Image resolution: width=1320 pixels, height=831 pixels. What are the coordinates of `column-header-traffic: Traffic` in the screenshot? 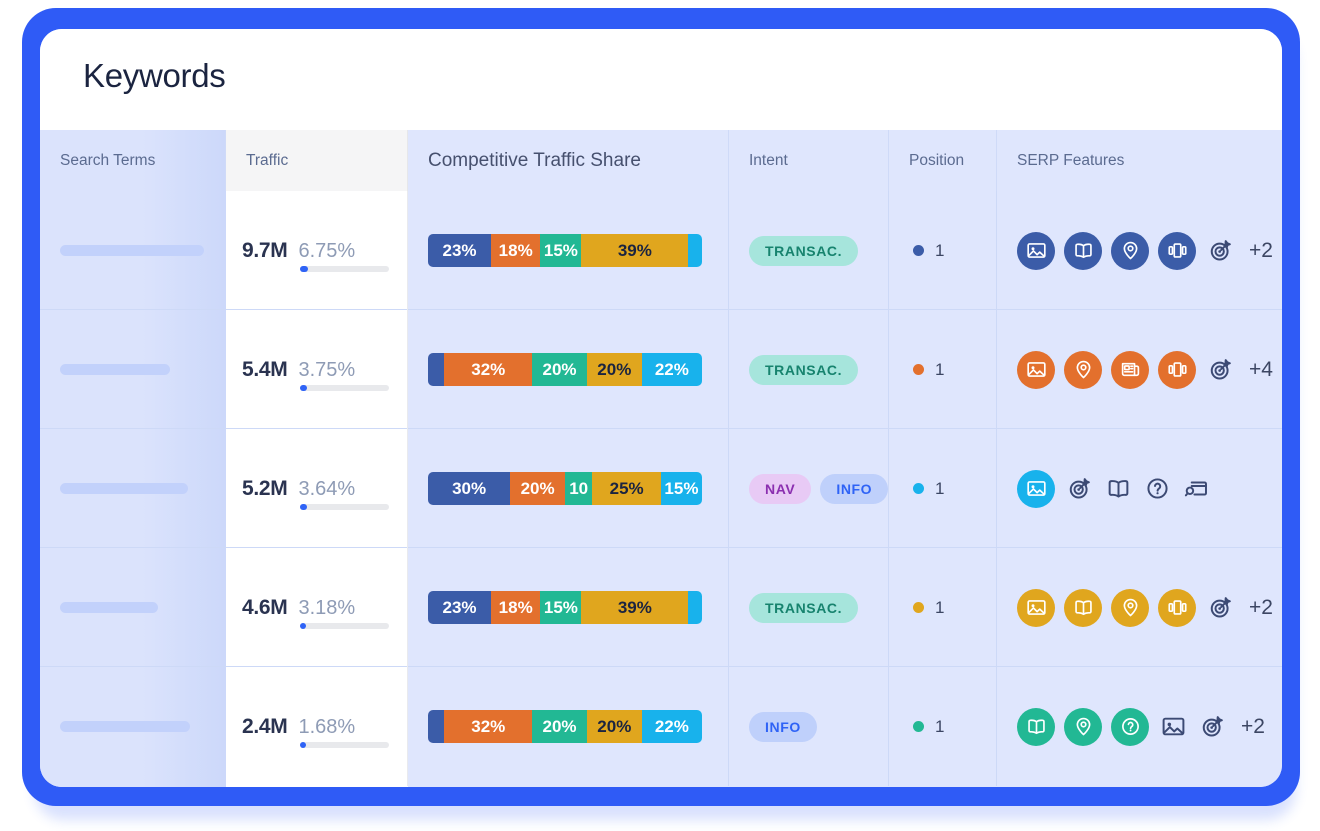 It's located at (317, 160).